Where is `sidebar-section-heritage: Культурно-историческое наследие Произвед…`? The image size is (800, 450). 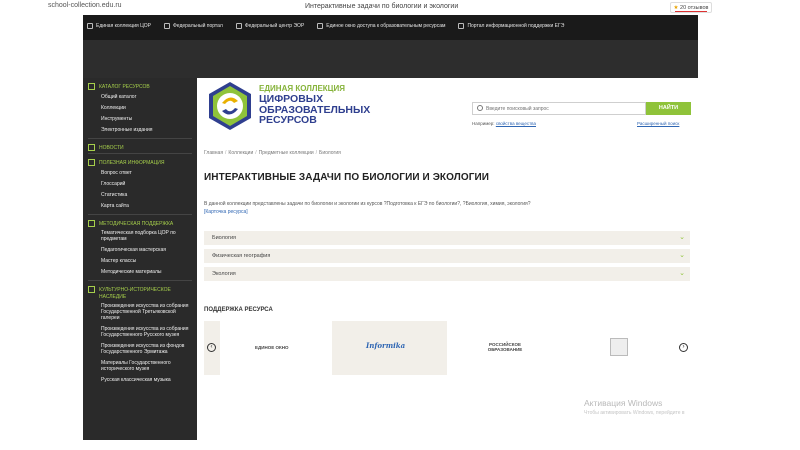 sidebar-section-heritage: Культурно-историческое наследие Произвед… is located at coordinates (140, 334).